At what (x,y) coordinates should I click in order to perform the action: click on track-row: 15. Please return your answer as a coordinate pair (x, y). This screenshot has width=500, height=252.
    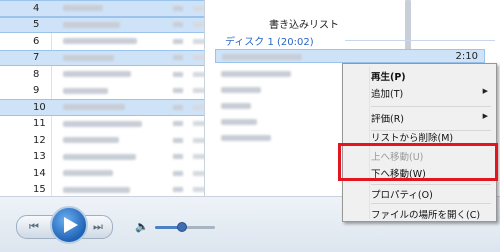
    Looking at the image, I should click on (105, 189).